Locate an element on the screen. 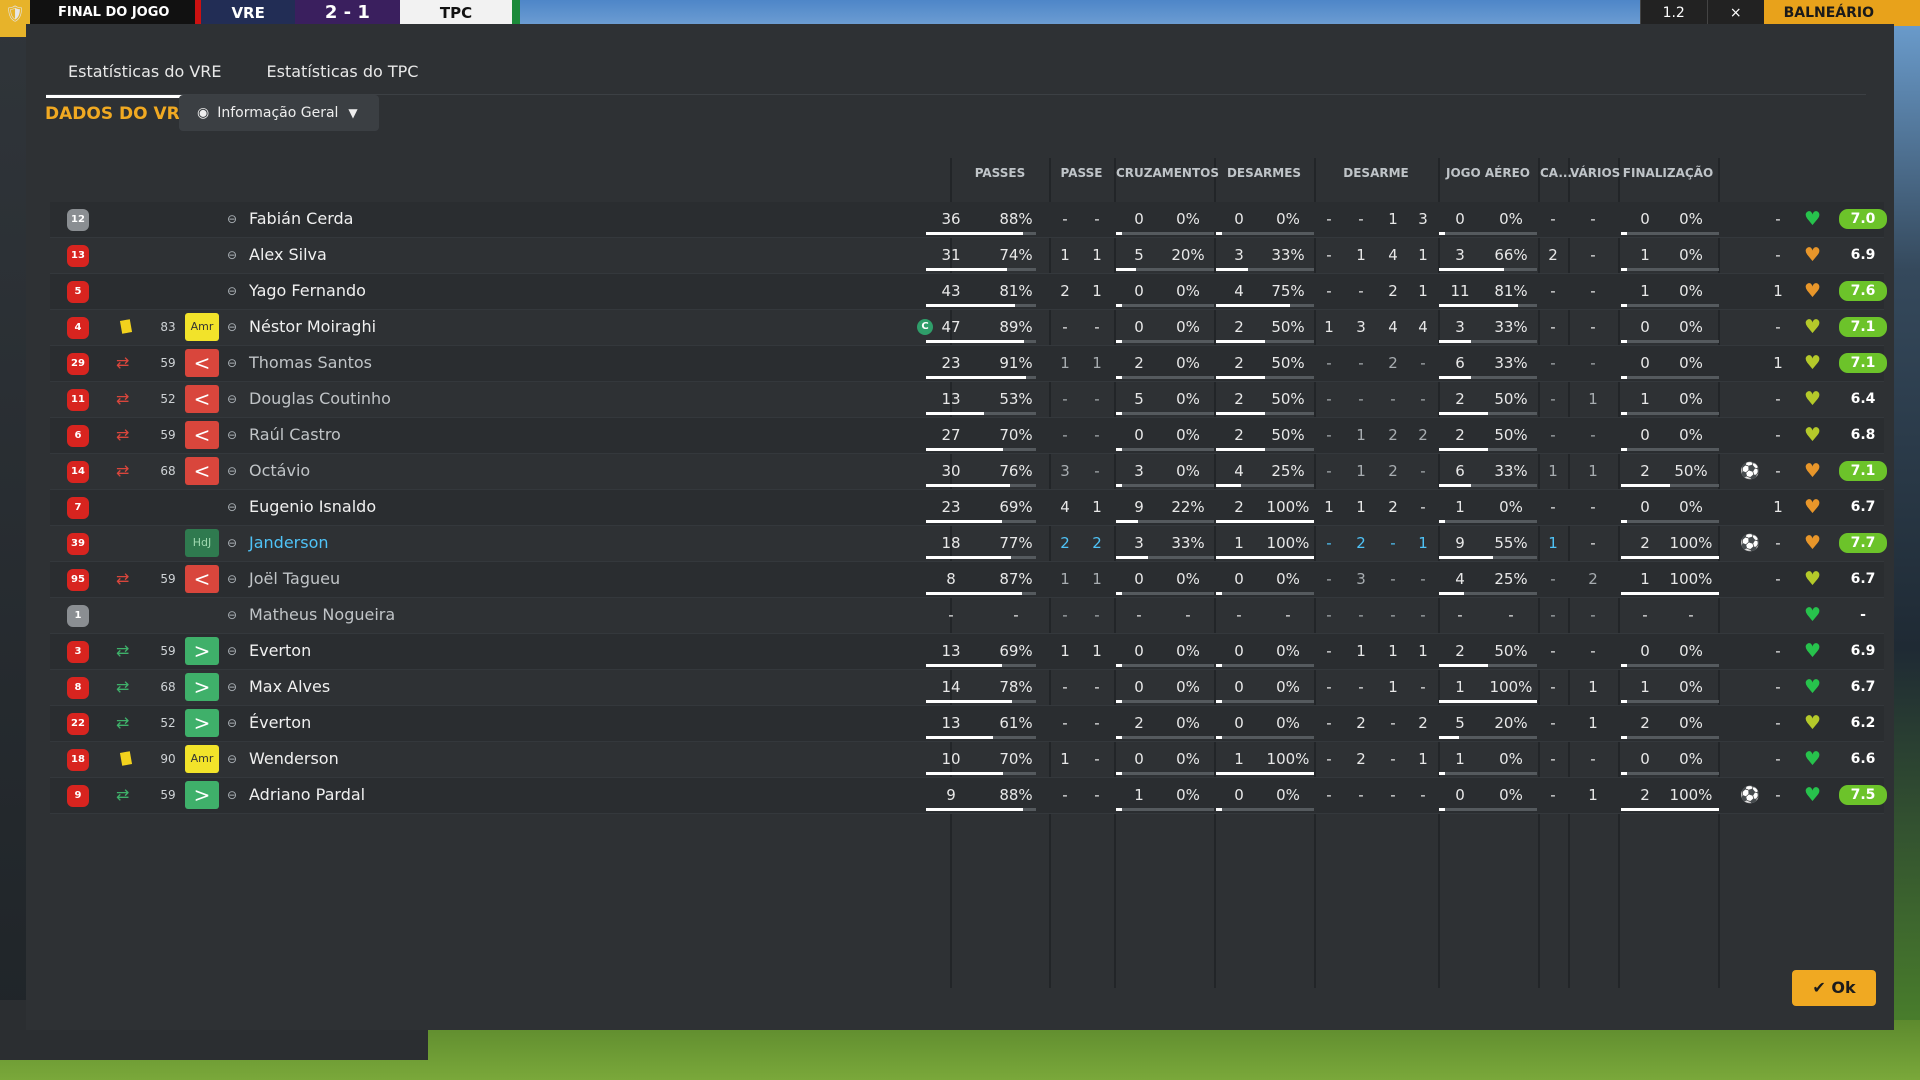 This screenshot has height=1080, width=1920. status-badge: HdJ is located at coordinates (202, 543).